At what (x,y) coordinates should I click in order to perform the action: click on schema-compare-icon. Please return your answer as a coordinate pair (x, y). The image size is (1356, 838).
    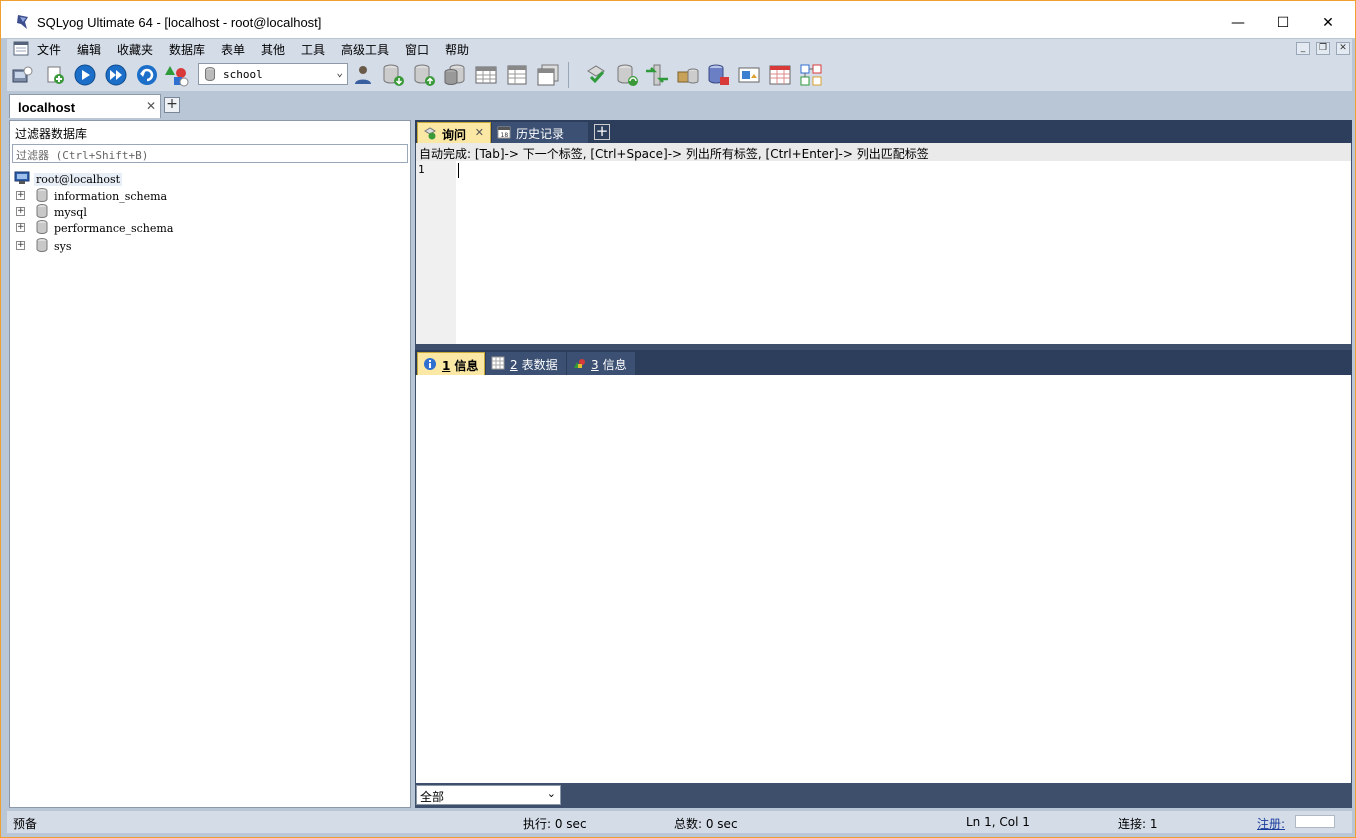
    Looking at the image, I should click on (811, 75).